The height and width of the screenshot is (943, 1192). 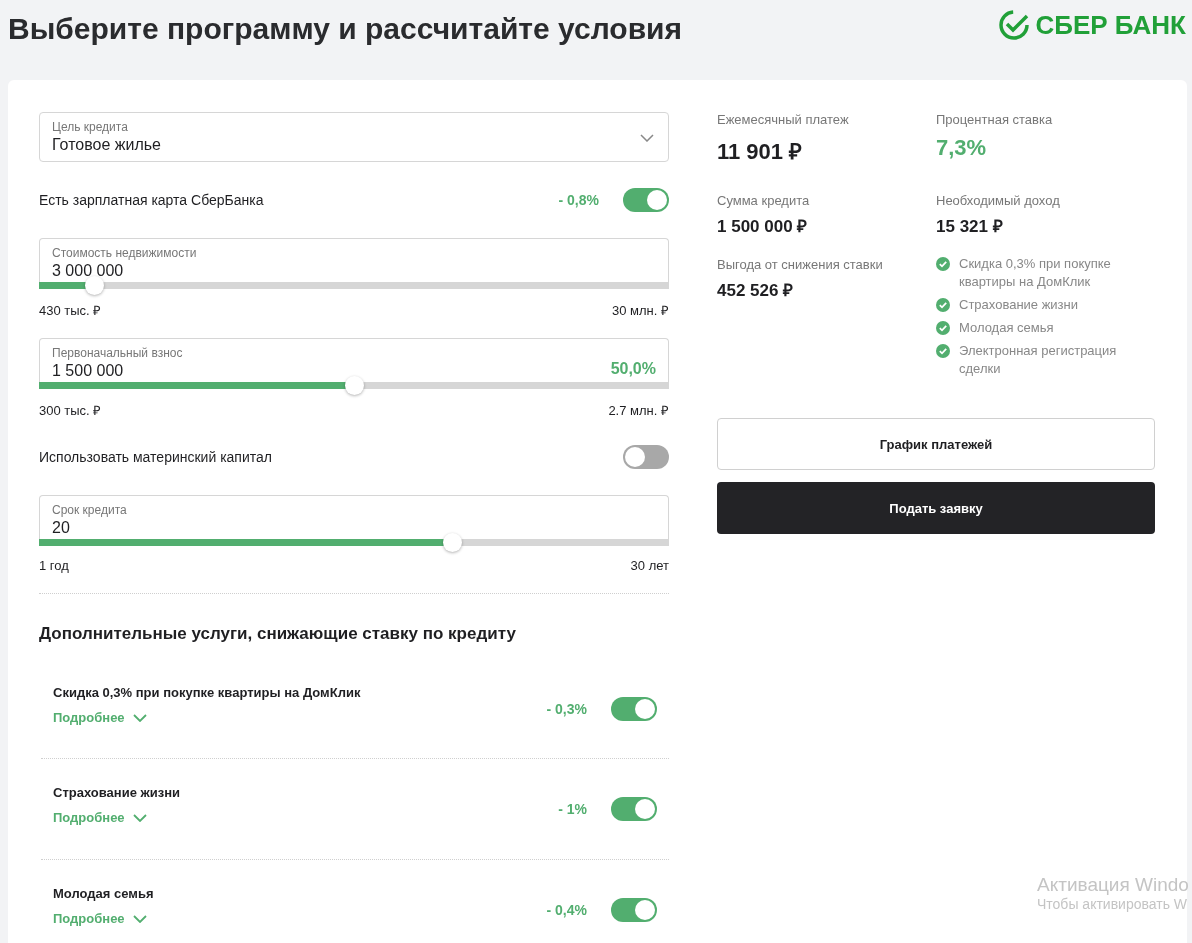 What do you see at coordinates (1019, 305) in the screenshot?
I see `benefit-text: Страхование жизни` at bounding box center [1019, 305].